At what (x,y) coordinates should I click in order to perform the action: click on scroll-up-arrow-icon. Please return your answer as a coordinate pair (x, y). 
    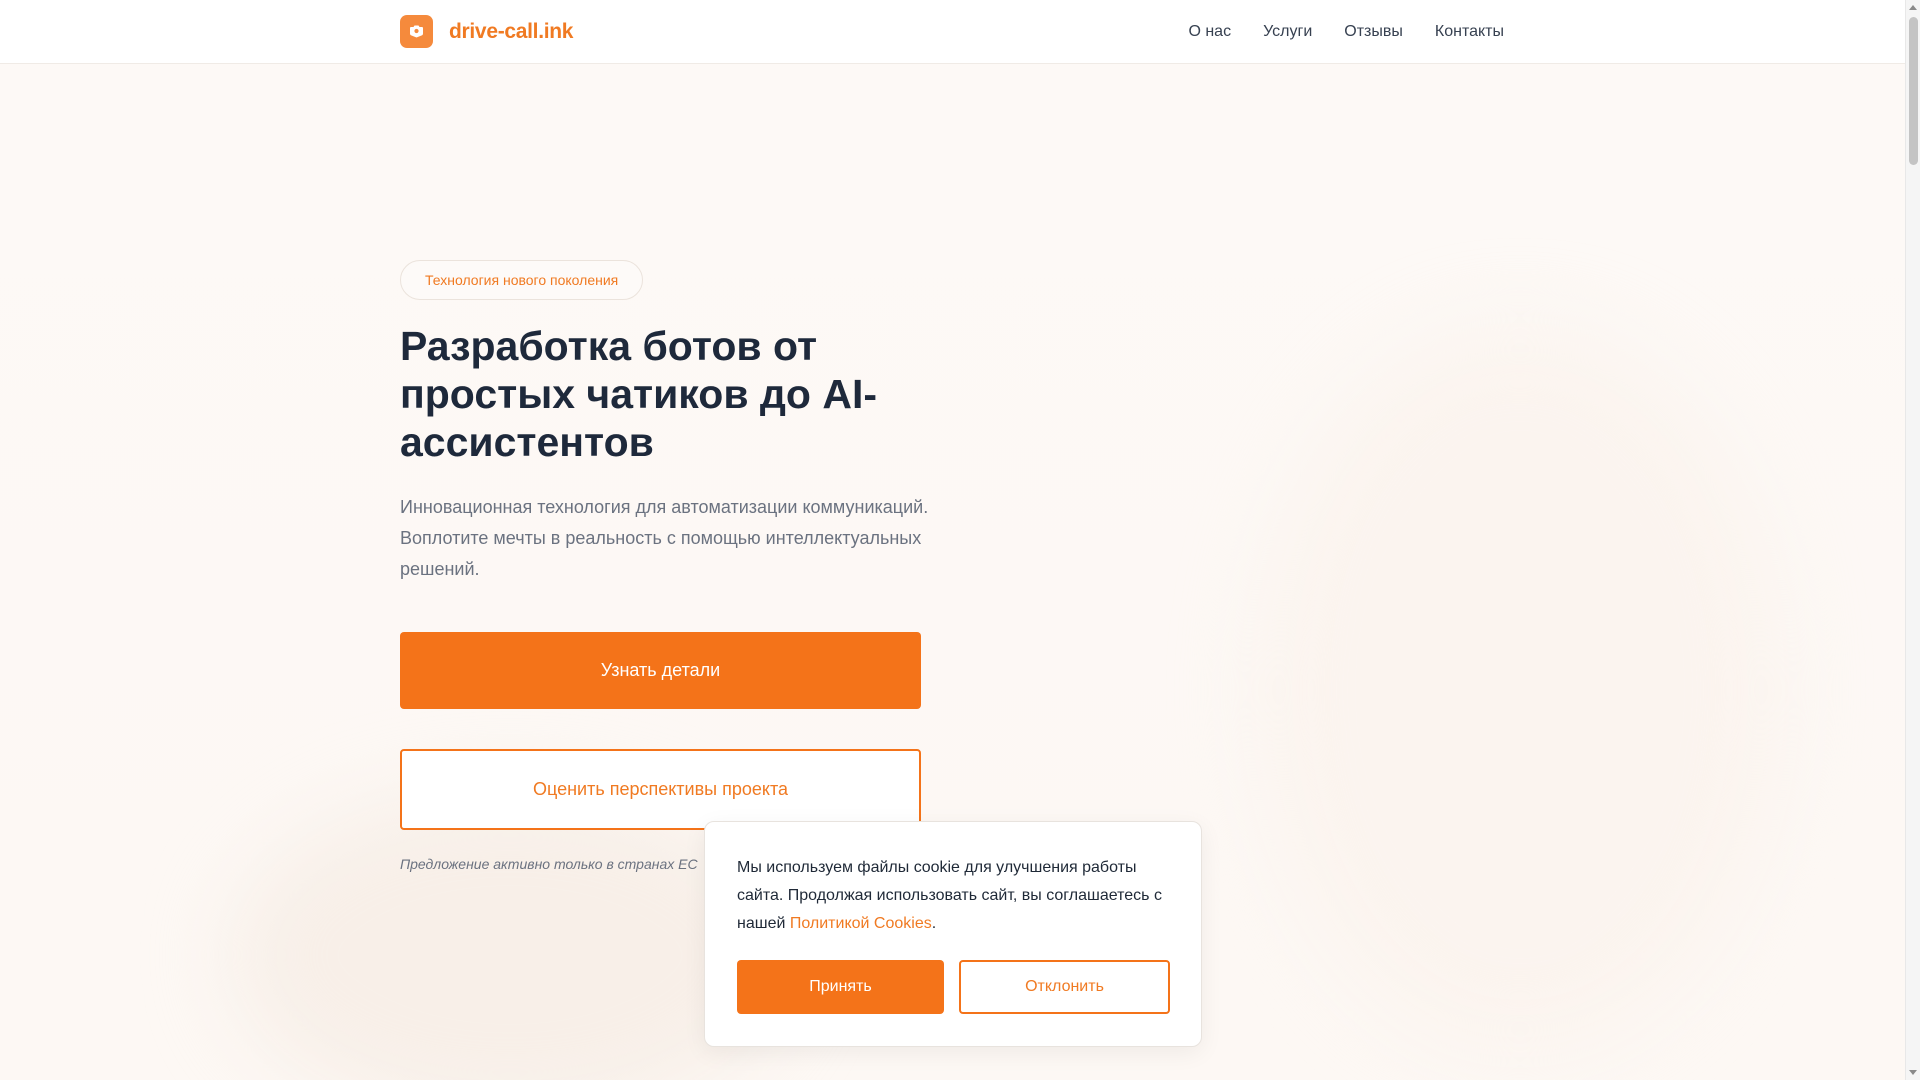
    Looking at the image, I should click on (1913, 7).